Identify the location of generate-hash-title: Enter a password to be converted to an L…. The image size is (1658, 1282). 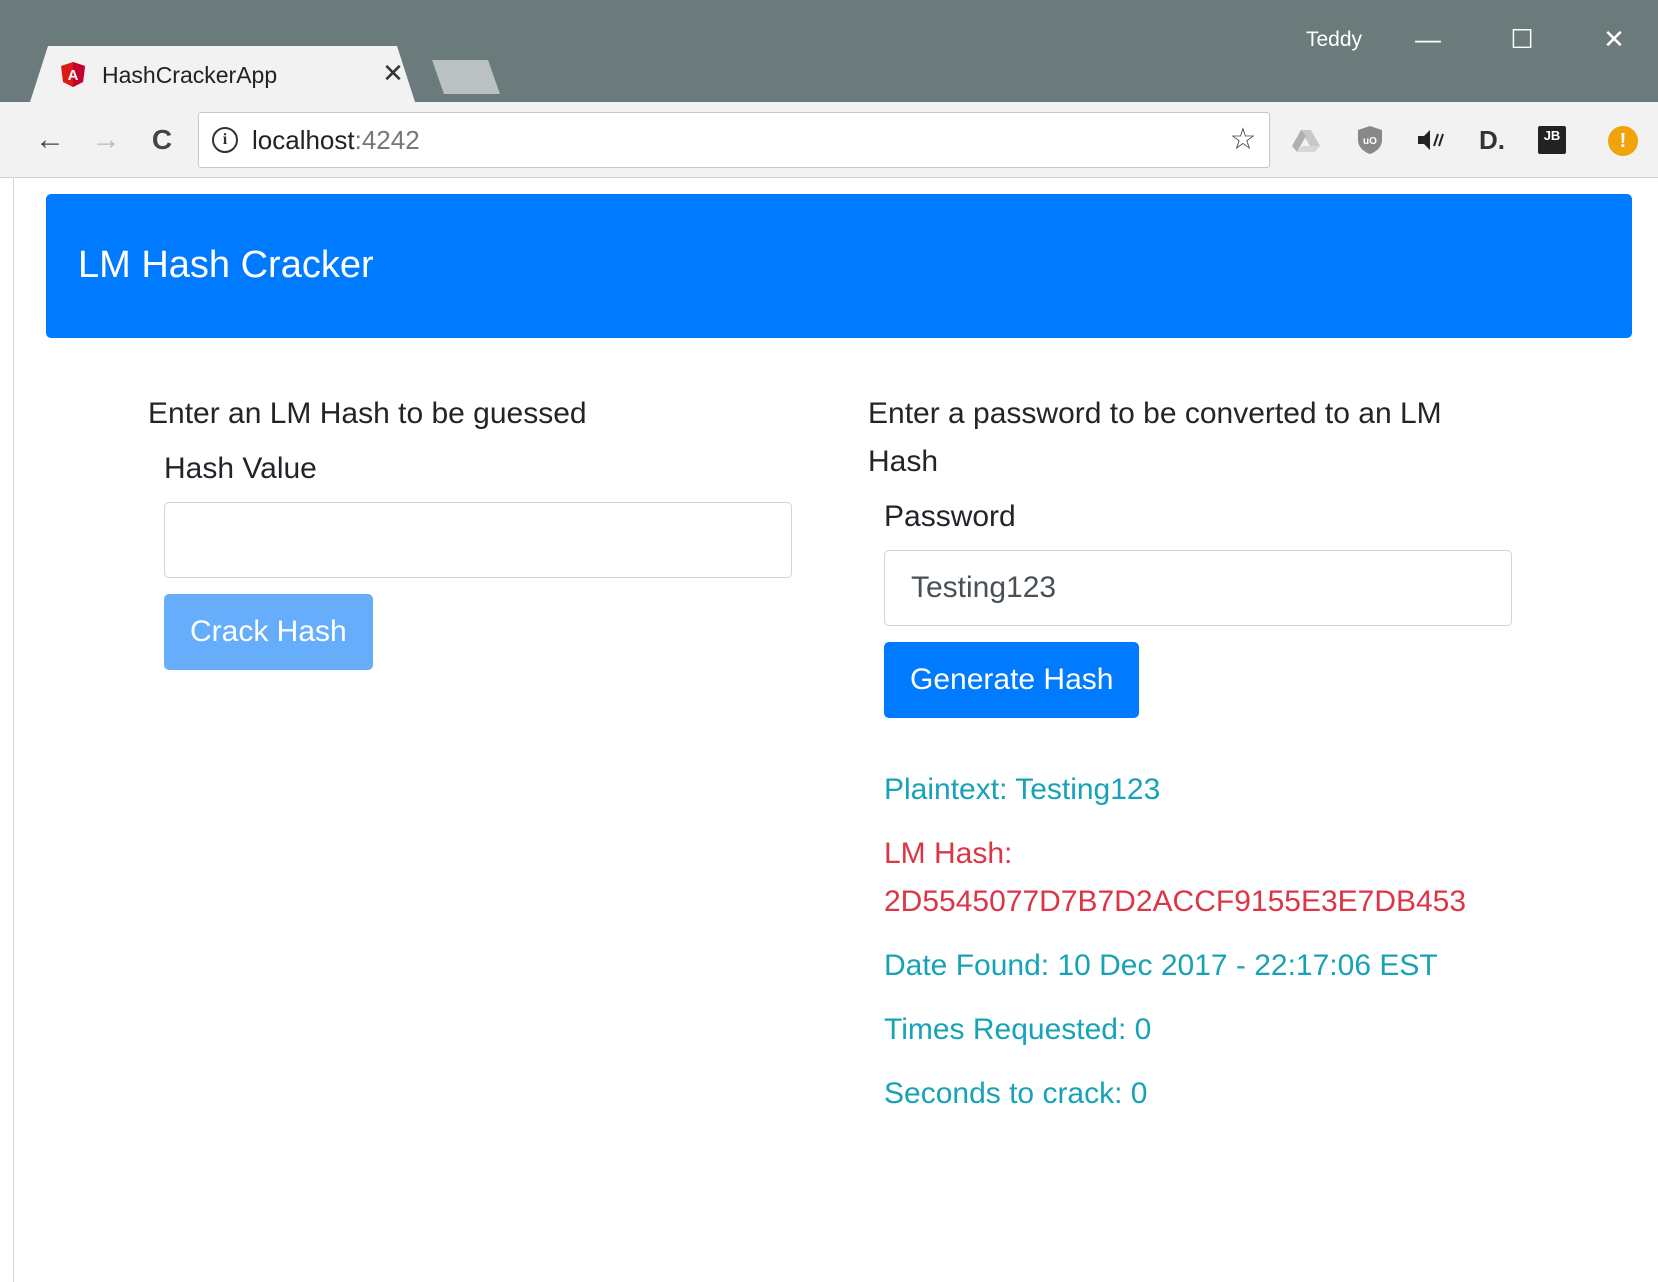
(1155, 437).